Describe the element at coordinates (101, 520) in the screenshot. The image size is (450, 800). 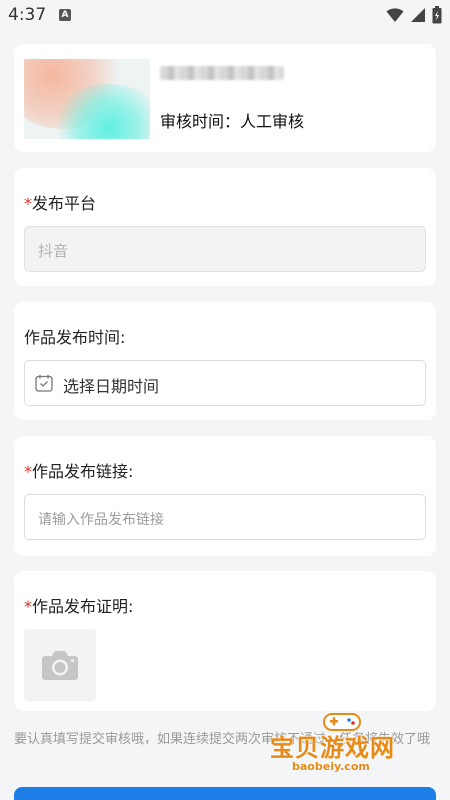
I see `publish-link-placeholder: 请输入作品发布链接` at that location.